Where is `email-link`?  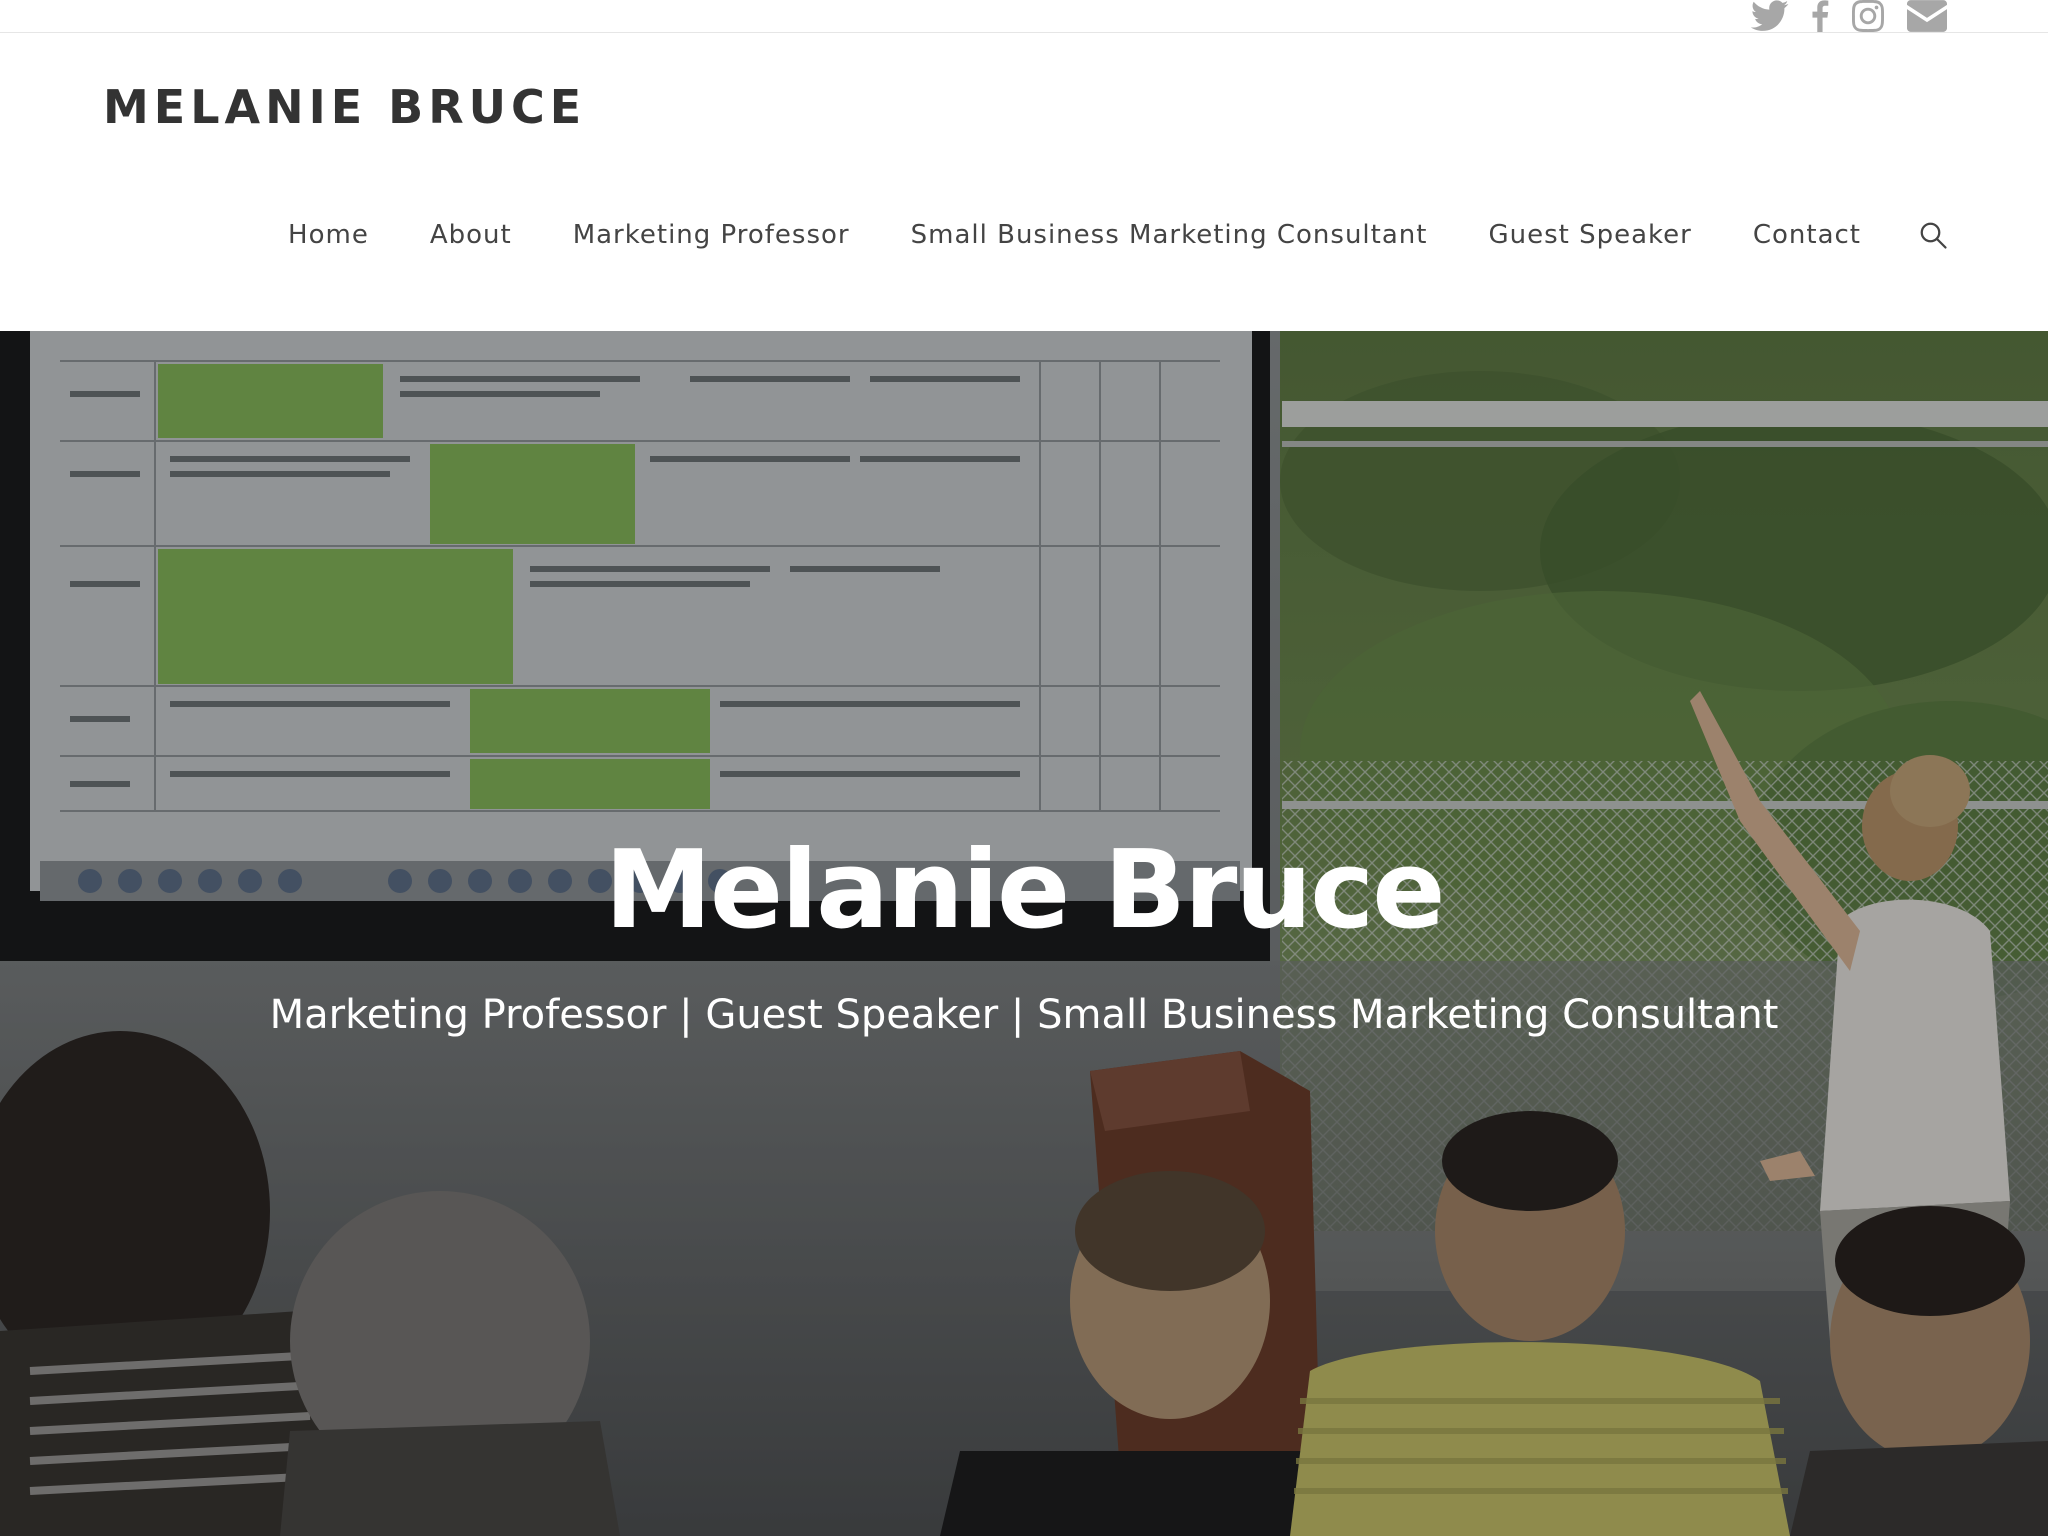
email-link is located at coordinates (1927, 16).